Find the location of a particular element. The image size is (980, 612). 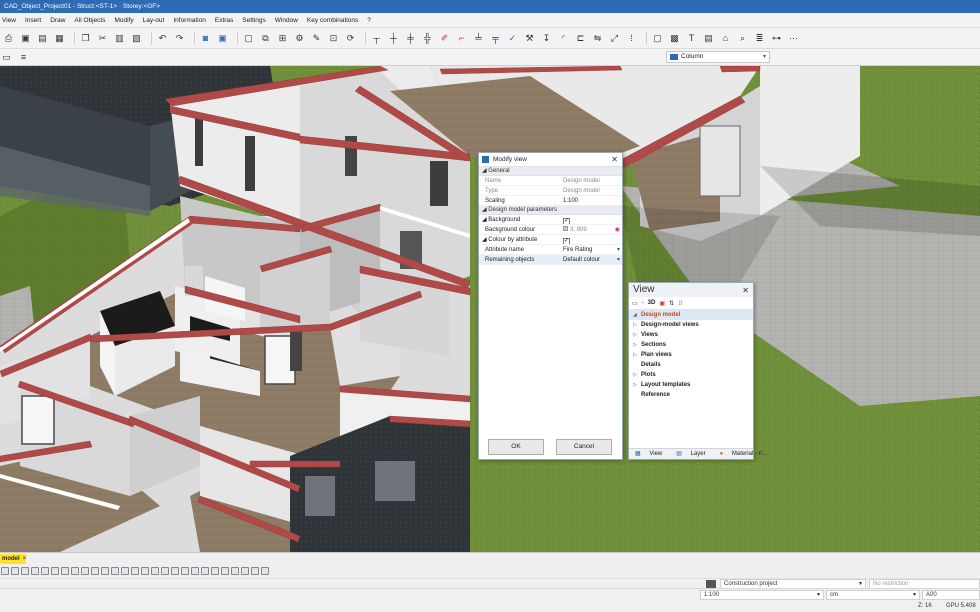

layer-combo: Column ▾ is located at coordinates (718, 57).